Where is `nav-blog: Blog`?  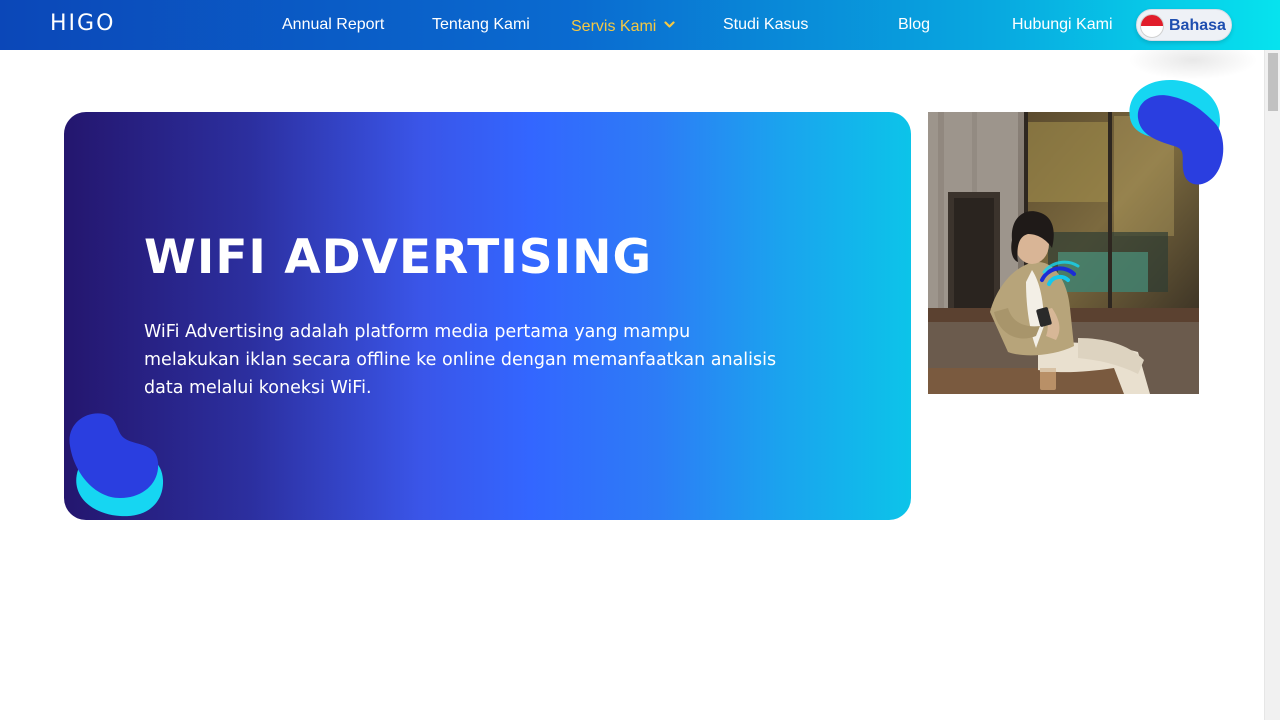
nav-blog: Blog is located at coordinates (914, 25).